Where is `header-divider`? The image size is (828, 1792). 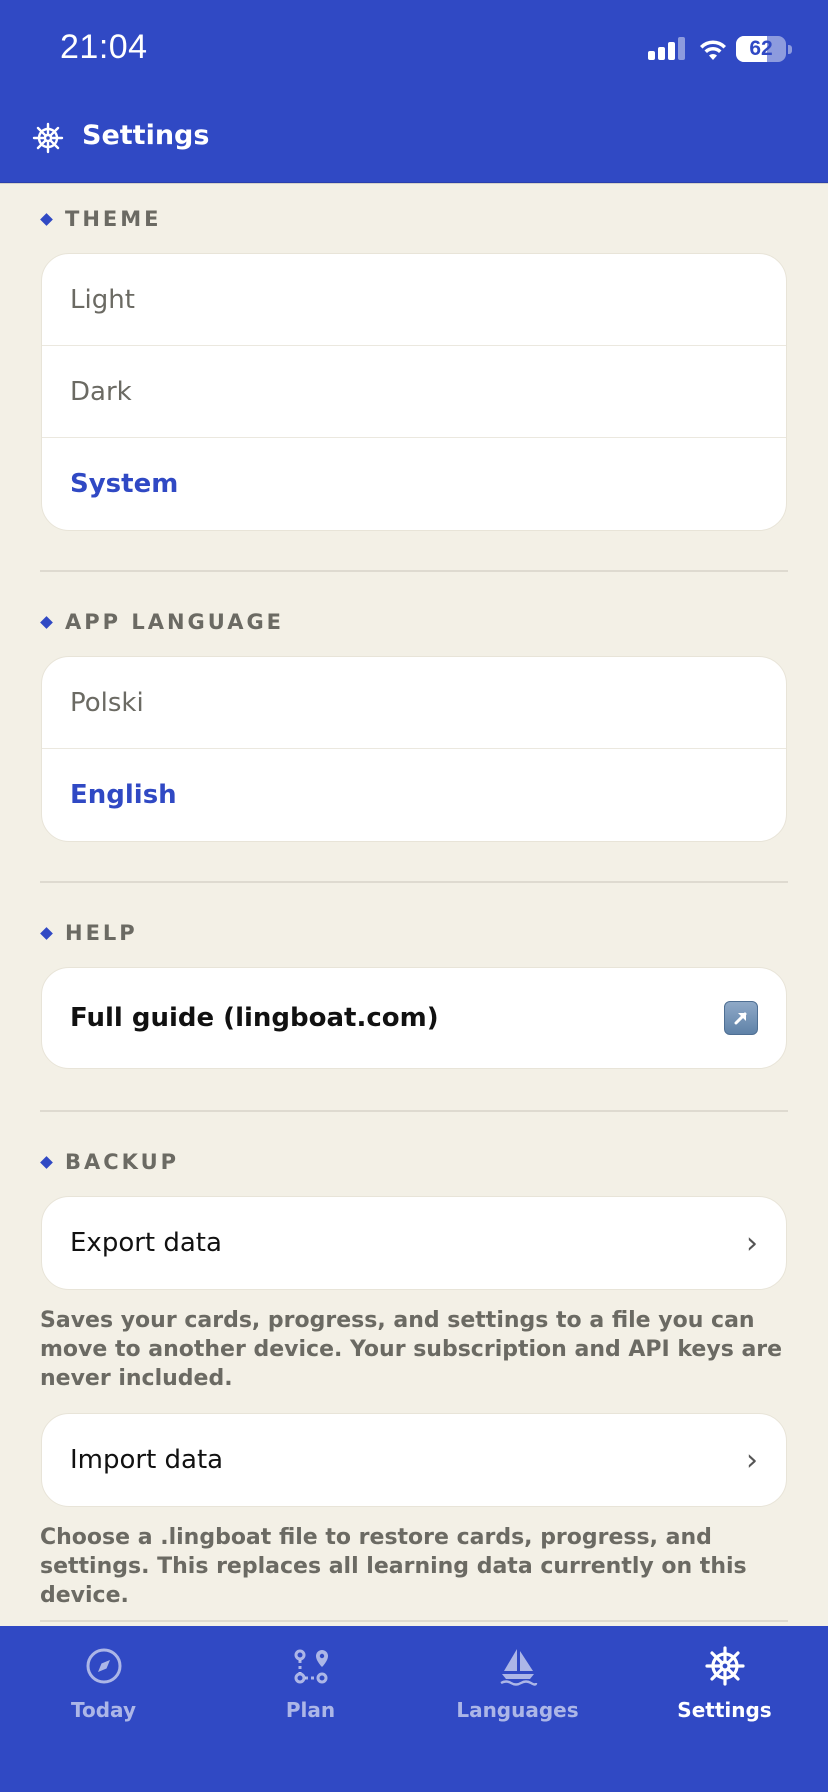 header-divider is located at coordinates (414, 183).